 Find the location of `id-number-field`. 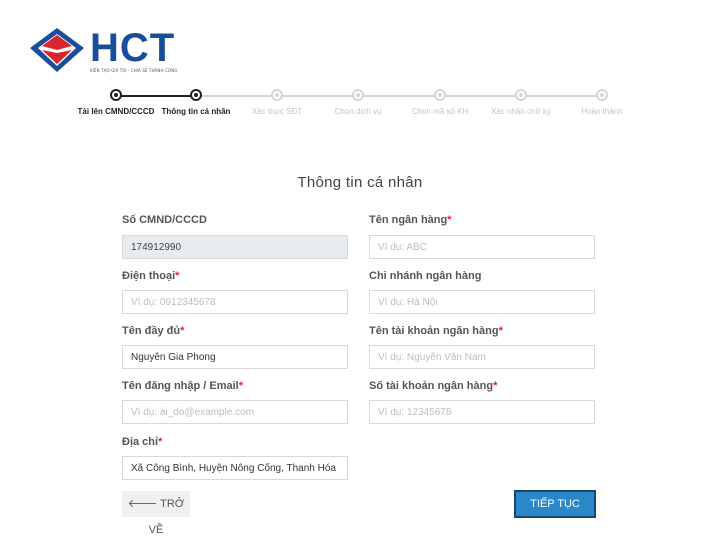

id-number-field is located at coordinates (235, 247).